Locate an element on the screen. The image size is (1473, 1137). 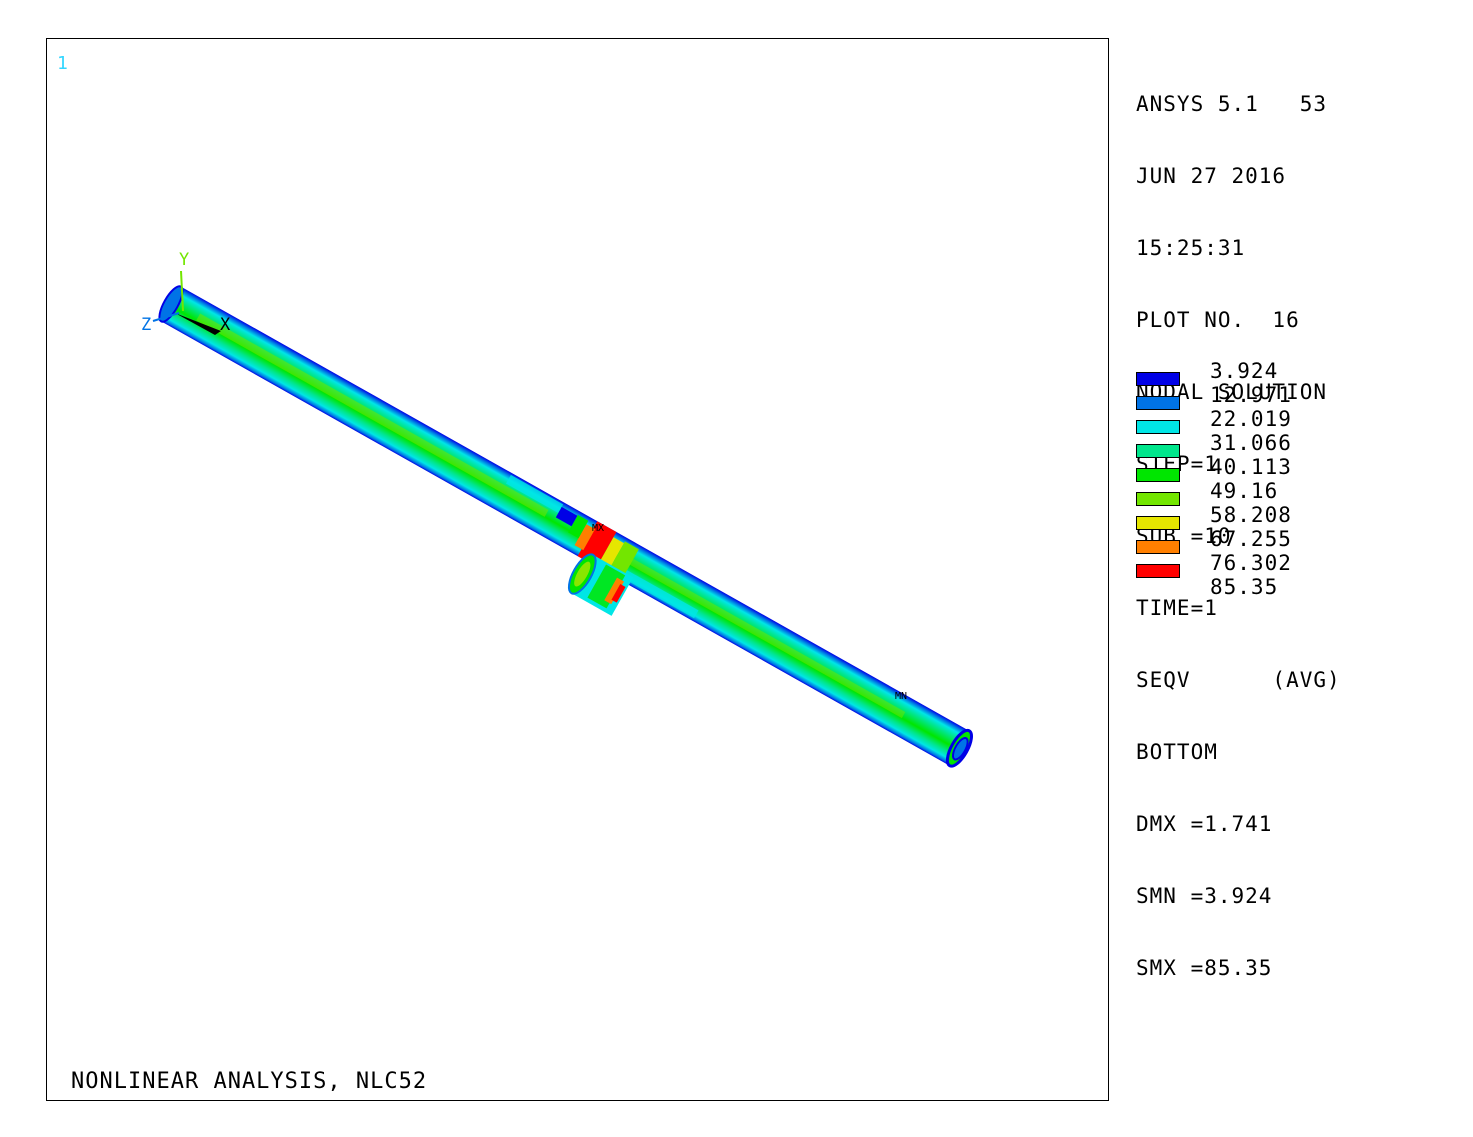
plot-time: 15:25:31 is located at coordinates (1191, 248).